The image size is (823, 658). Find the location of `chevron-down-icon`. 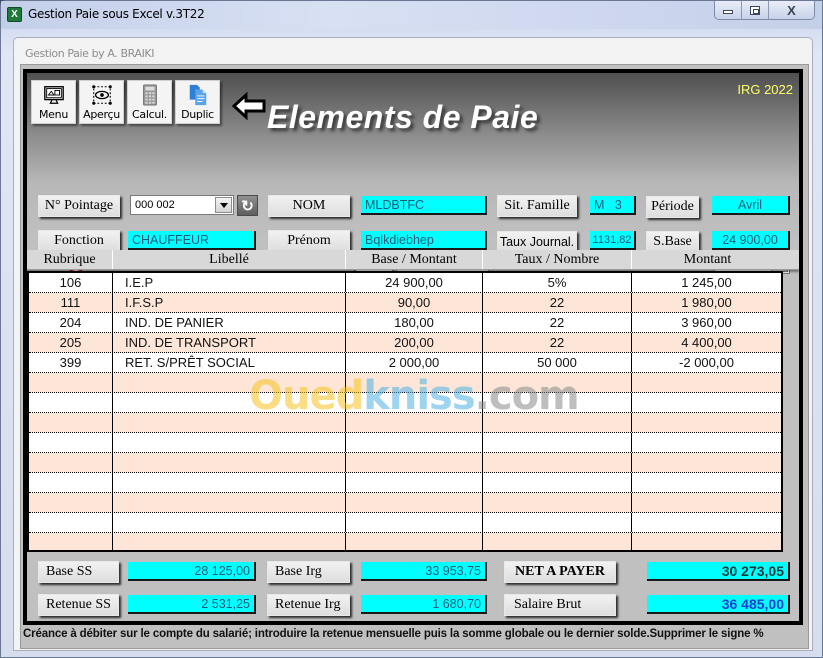

chevron-down-icon is located at coordinates (223, 205).